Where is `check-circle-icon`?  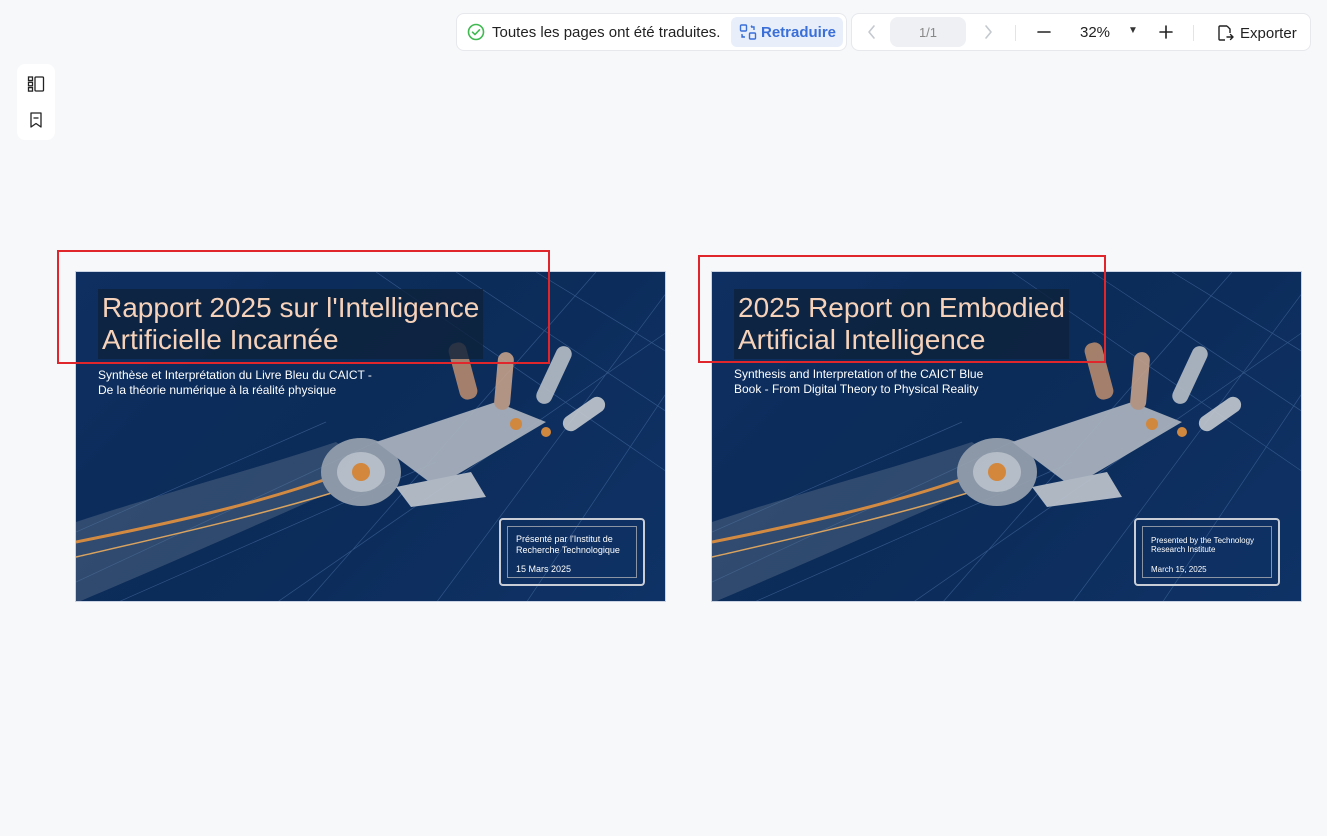 check-circle-icon is located at coordinates (476, 32).